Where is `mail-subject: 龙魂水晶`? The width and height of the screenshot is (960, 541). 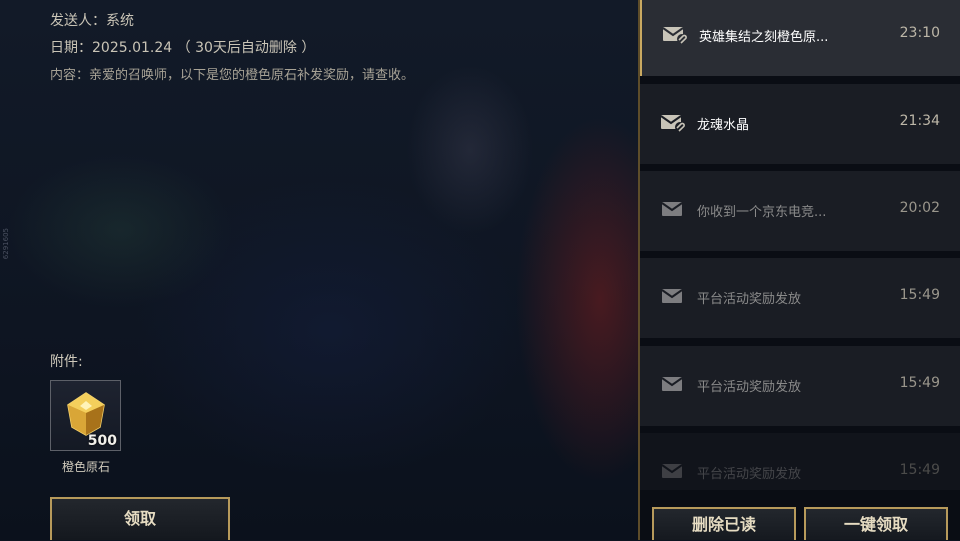 mail-subject: 龙魂水晶 is located at coordinates (723, 125).